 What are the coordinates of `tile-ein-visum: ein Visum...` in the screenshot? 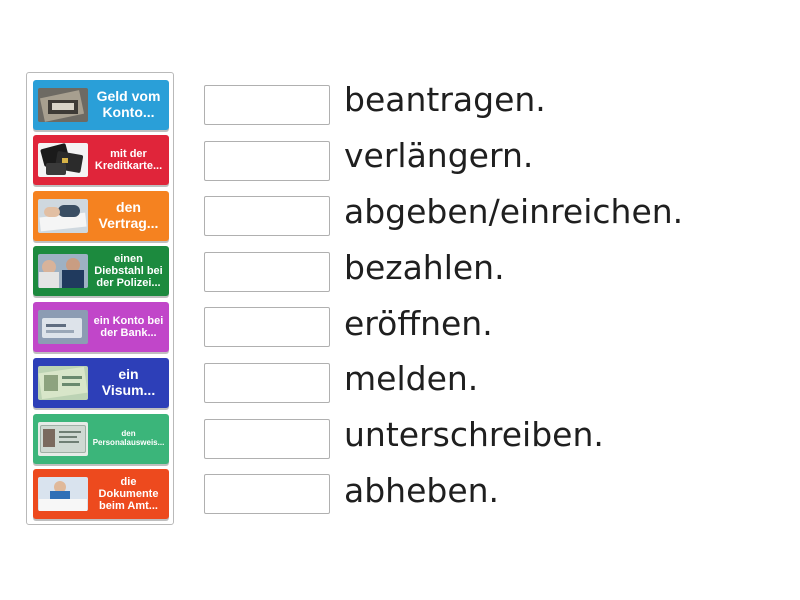 It's located at (101, 383).